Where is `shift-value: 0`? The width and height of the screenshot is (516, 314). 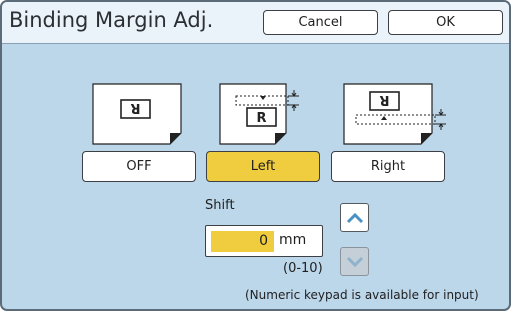 shift-value: 0 is located at coordinates (263, 241).